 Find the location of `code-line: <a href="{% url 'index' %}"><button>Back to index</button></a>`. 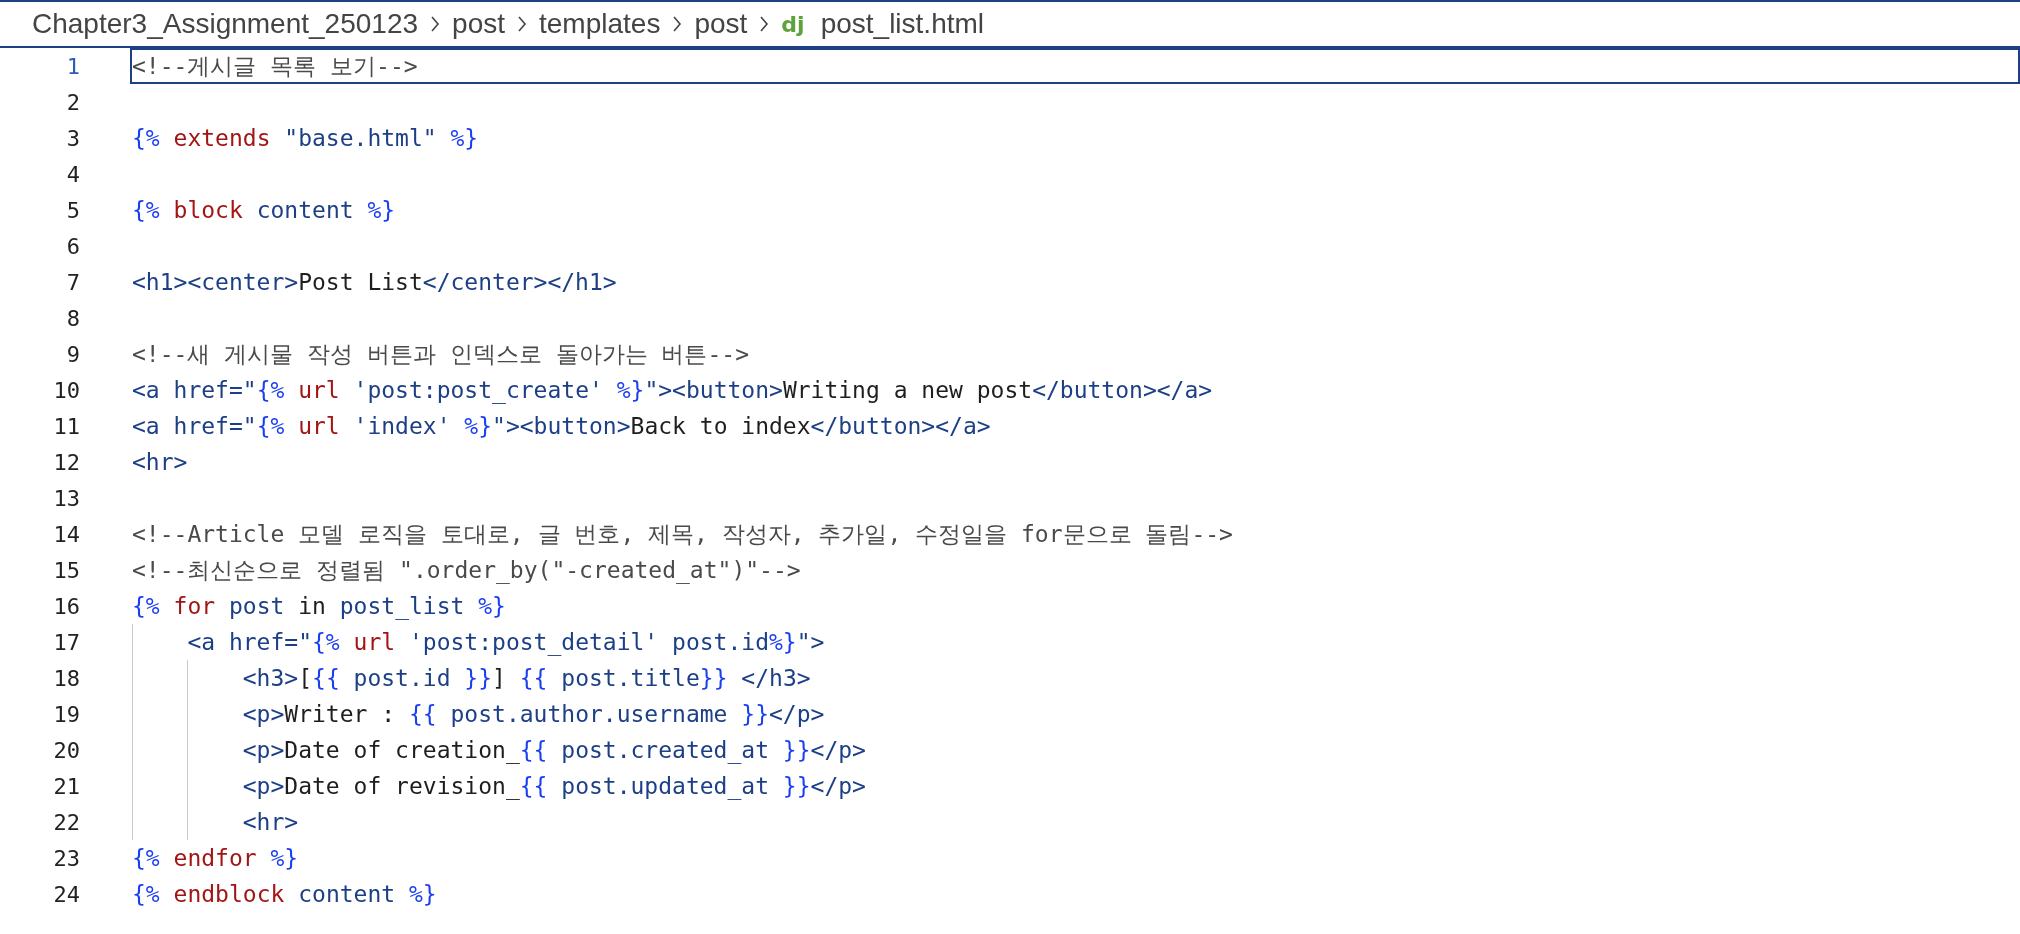

code-line: <a href="{% url 'index' %}"><button>Back to index</button></a> is located at coordinates (561, 426).